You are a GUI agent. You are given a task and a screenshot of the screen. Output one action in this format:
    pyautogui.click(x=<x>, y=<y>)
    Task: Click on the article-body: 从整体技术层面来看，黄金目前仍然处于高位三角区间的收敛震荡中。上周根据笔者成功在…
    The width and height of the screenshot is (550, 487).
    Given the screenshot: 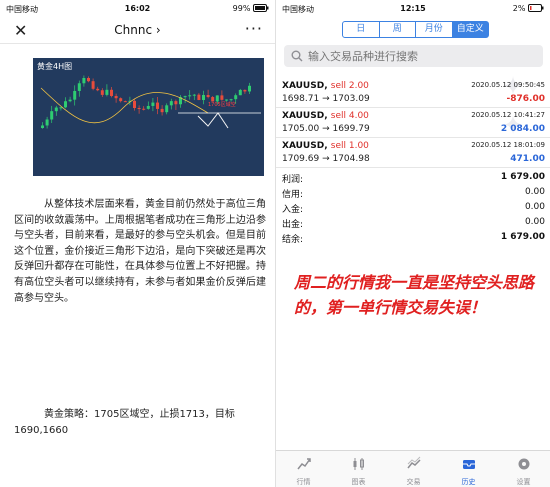 What is the action you would take?
    pyautogui.click(x=140, y=251)
    